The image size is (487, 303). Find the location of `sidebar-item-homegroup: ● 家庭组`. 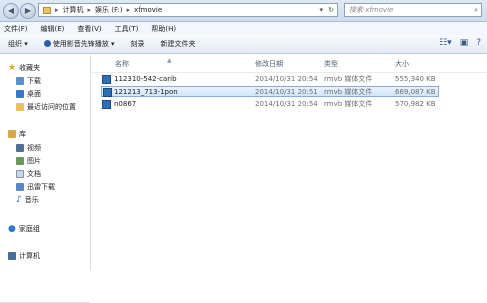

sidebar-item-homegroup: ● 家庭组 is located at coordinates (24, 229).